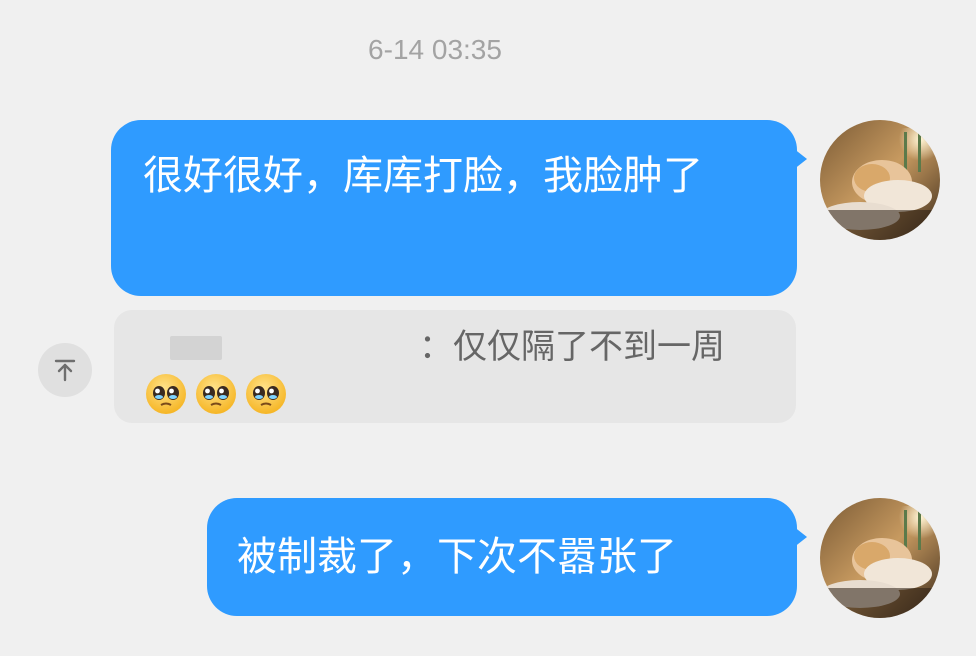  I want to click on jump-to-quoted-button, so click(65, 370).